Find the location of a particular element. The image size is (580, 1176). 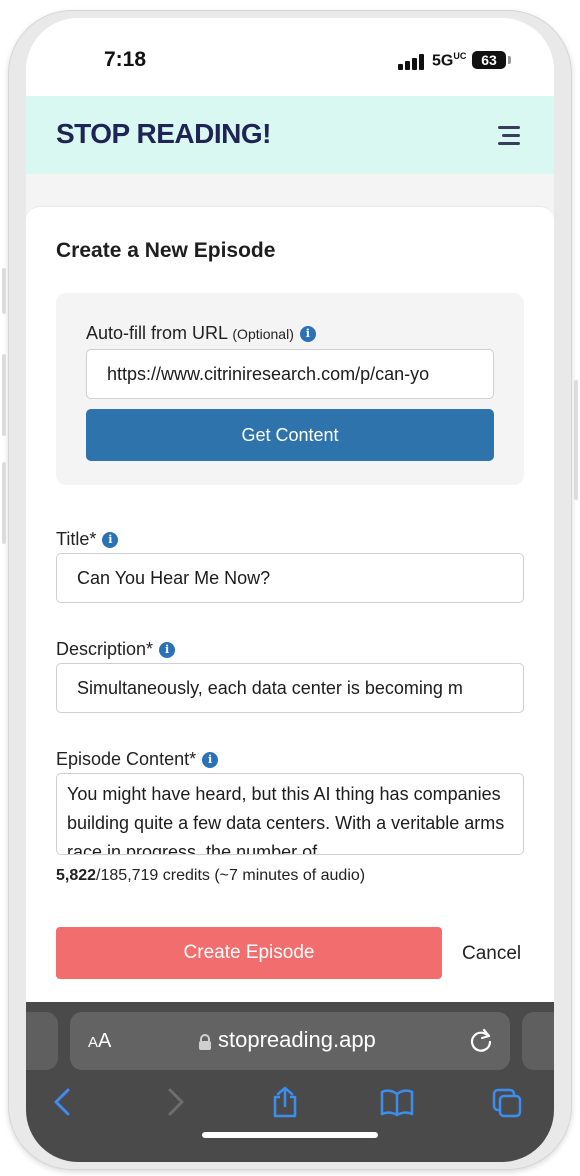

address-domain: stopreading.app is located at coordinates (297, 1039).